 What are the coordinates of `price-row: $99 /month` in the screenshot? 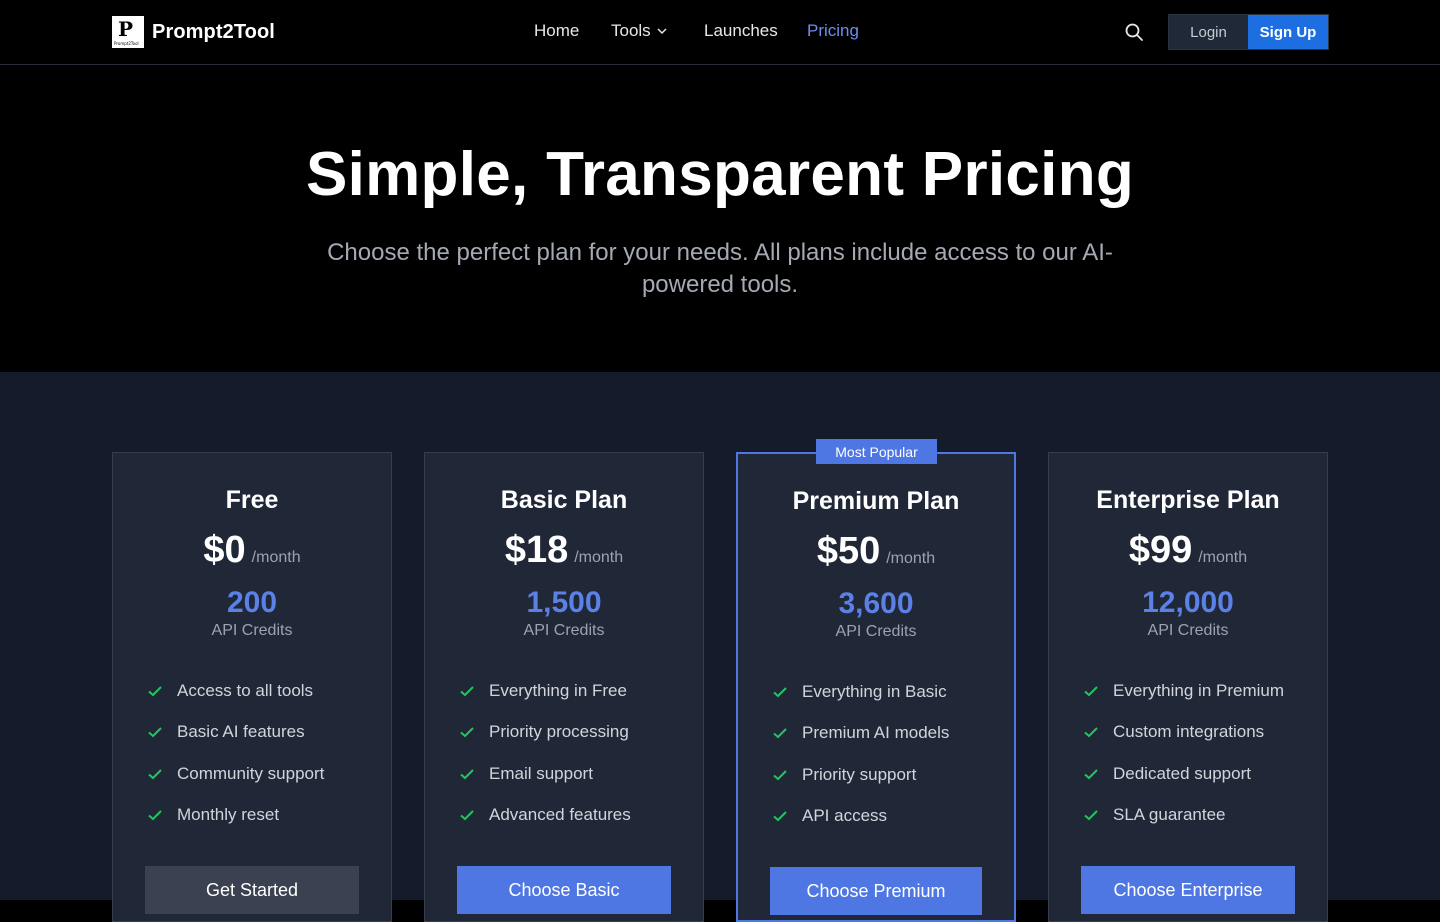 It's located at (1188, 550).